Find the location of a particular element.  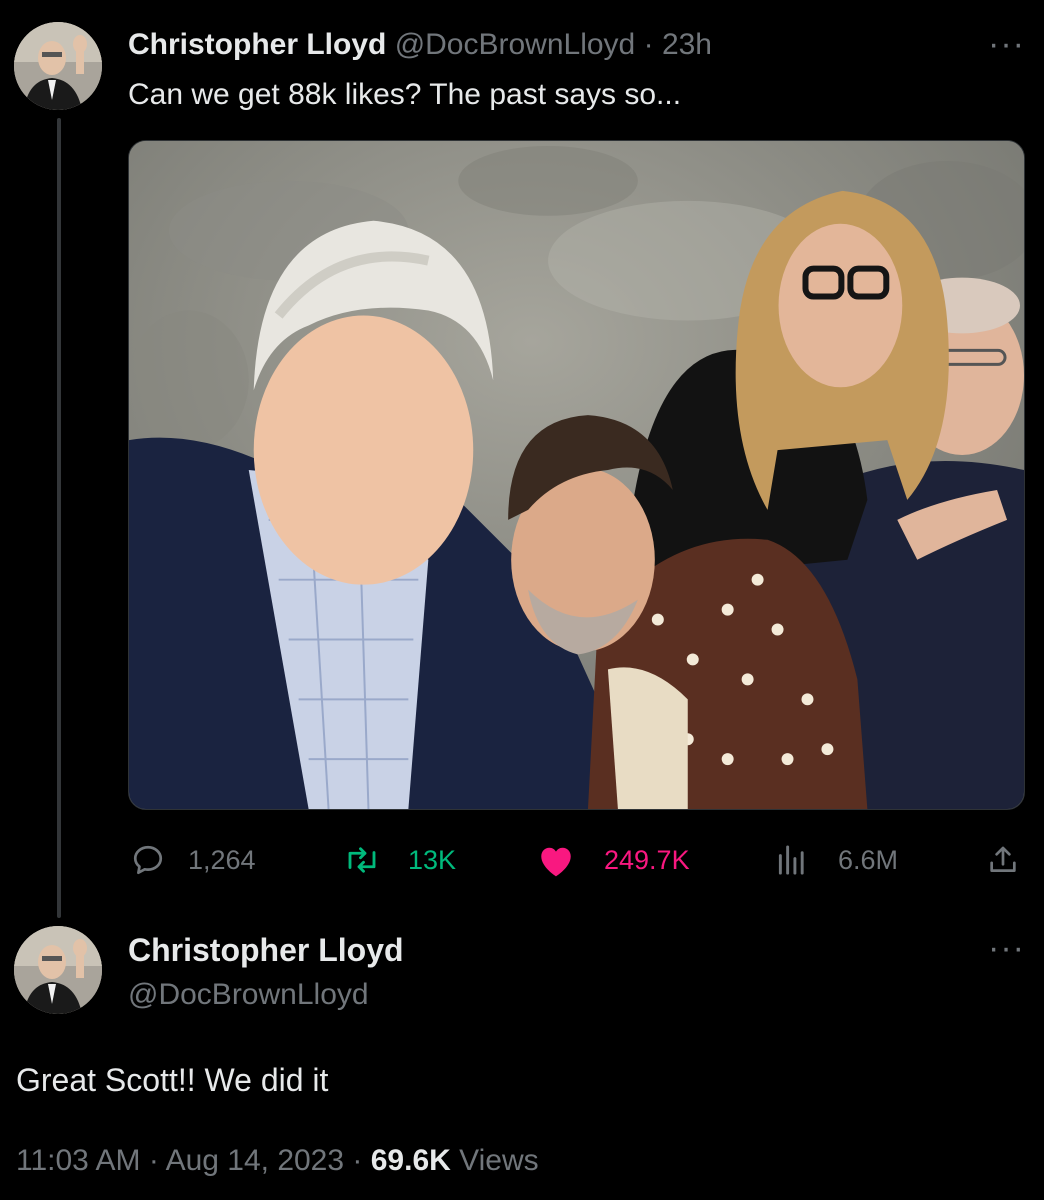

share-button is located at coordinates (1003, 860).